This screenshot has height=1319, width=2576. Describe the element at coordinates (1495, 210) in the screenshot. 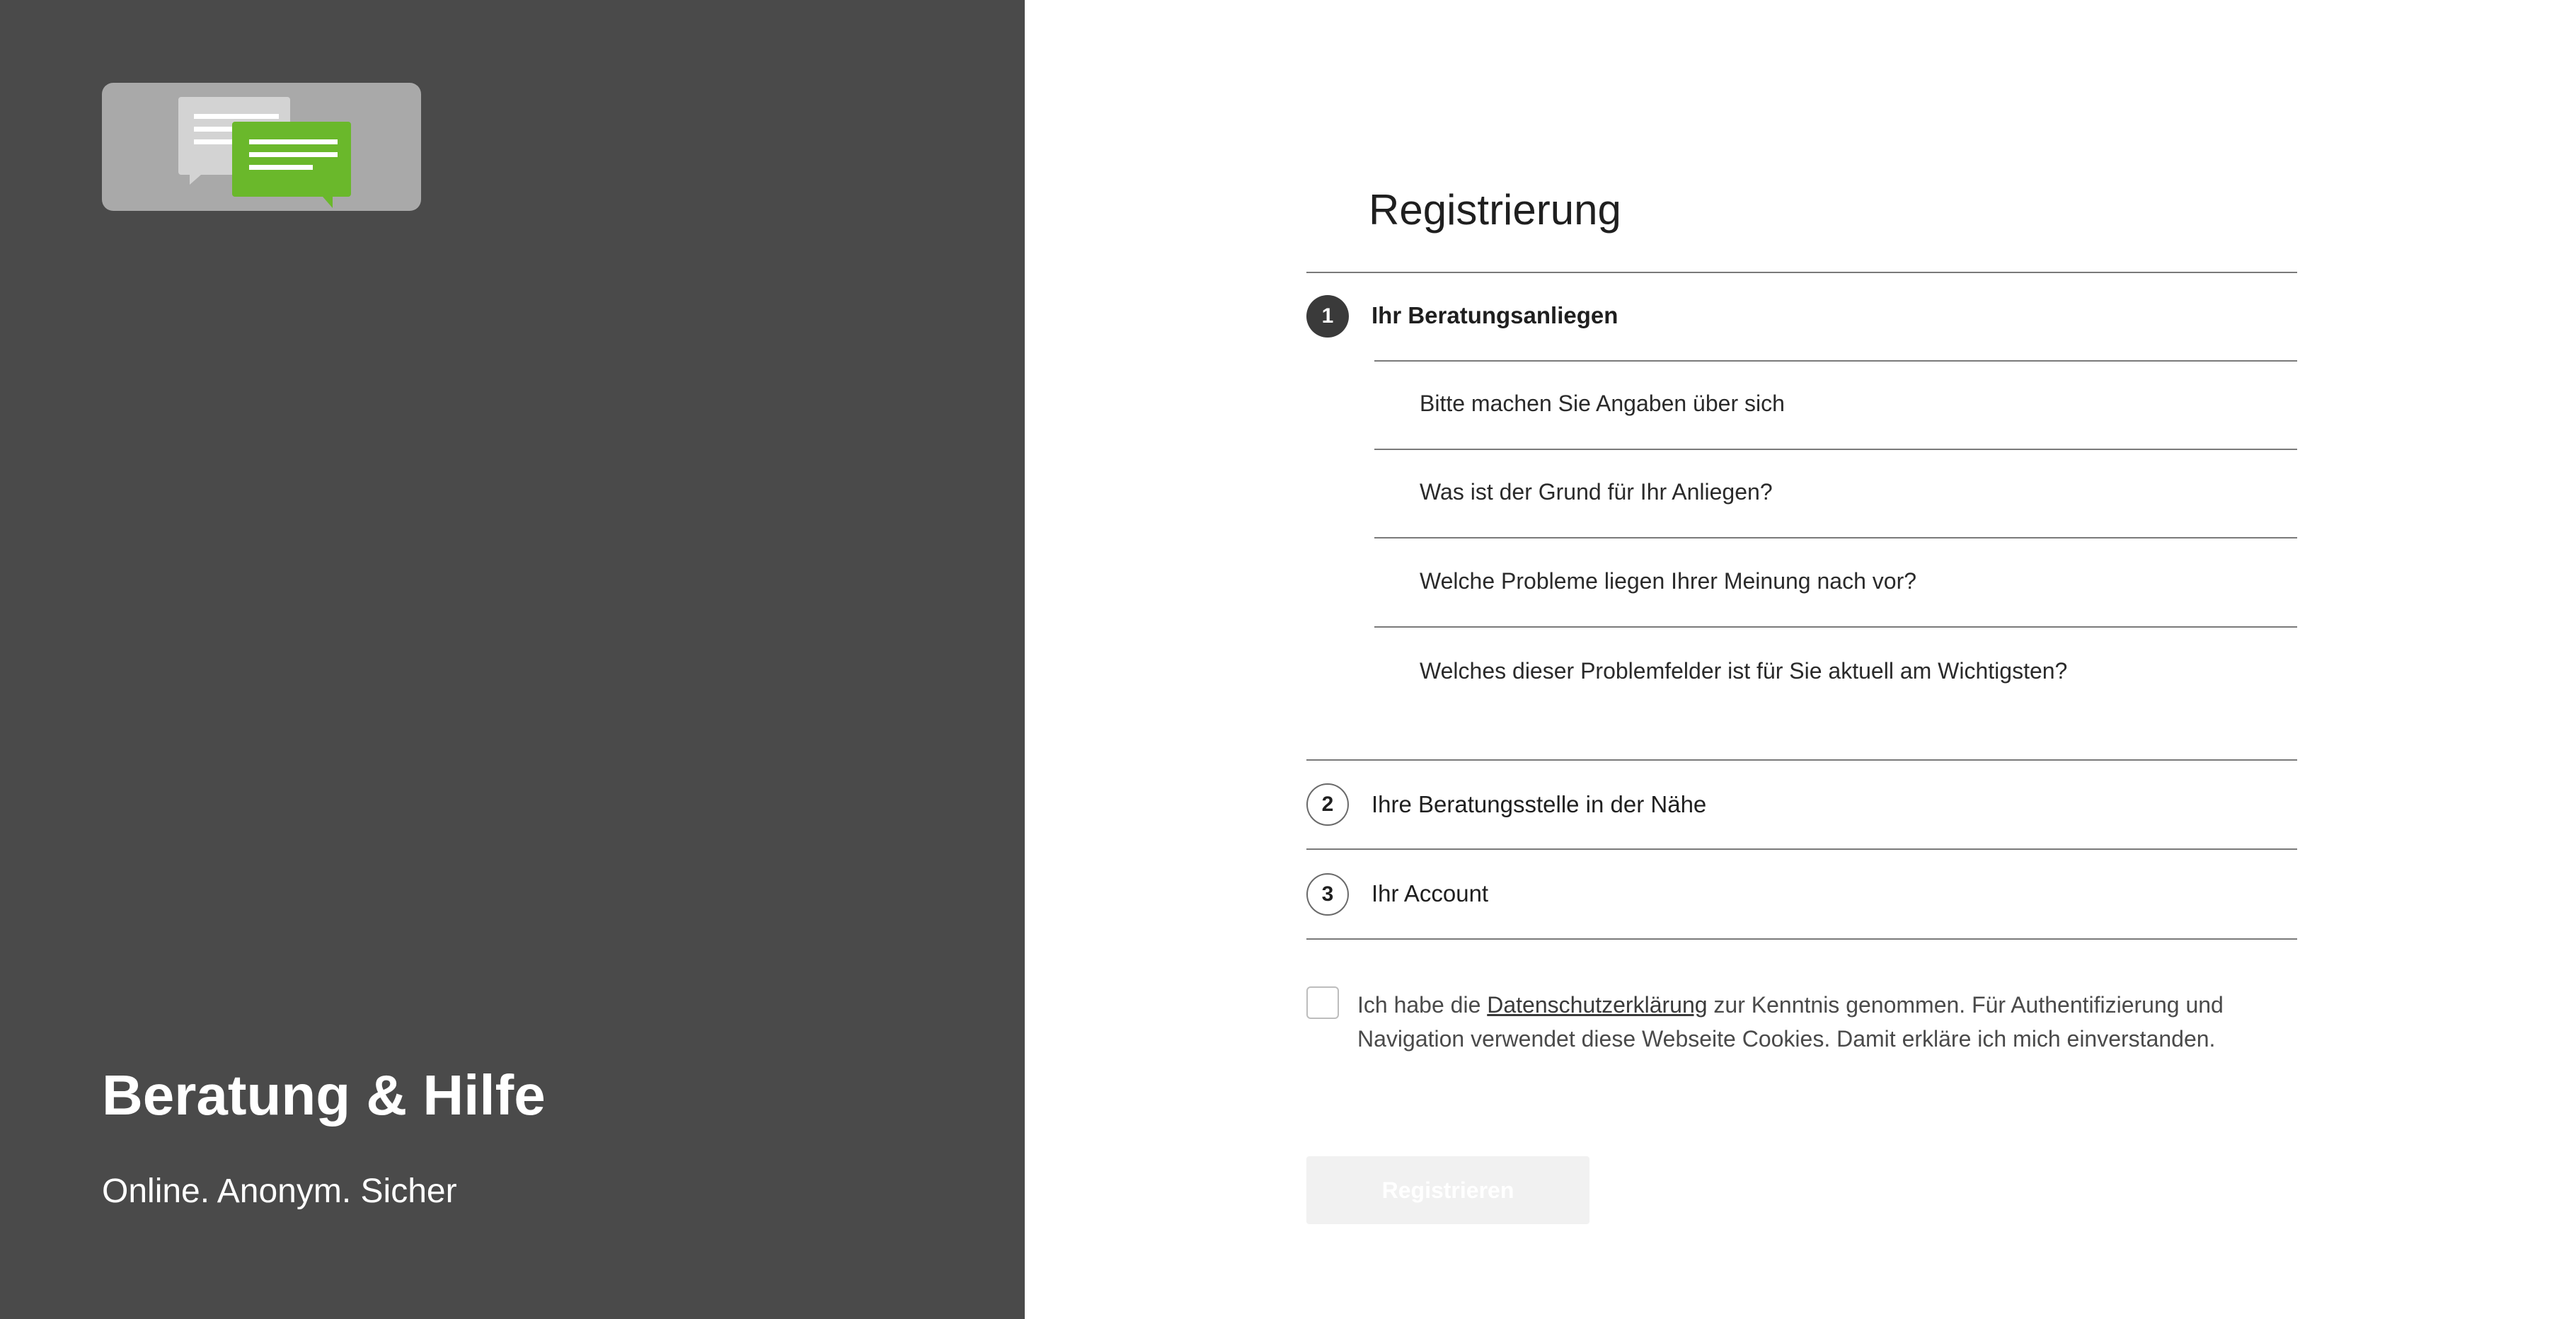

I see `page-title: Registrierung` at that location.